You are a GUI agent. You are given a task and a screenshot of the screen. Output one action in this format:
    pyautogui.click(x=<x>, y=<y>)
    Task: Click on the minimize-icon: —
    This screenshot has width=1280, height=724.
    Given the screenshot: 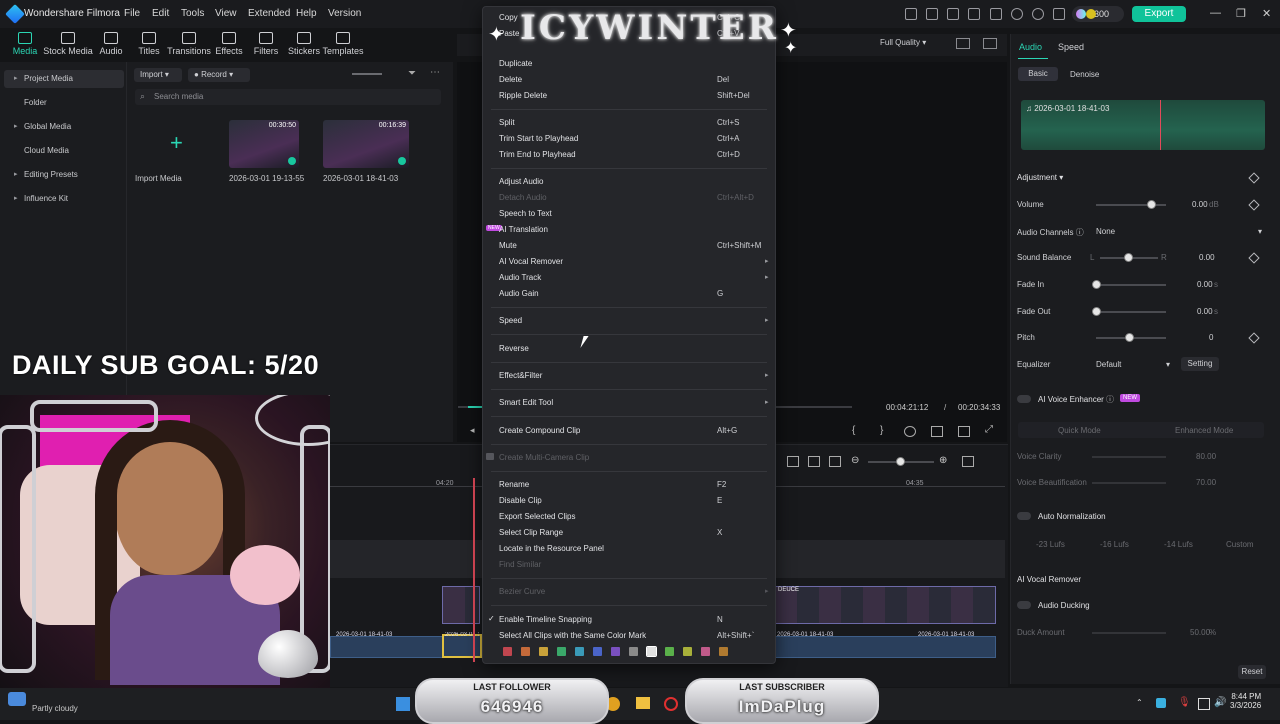 What is the action you would take?
    pyautogui.click(x=1215, y=13)
    